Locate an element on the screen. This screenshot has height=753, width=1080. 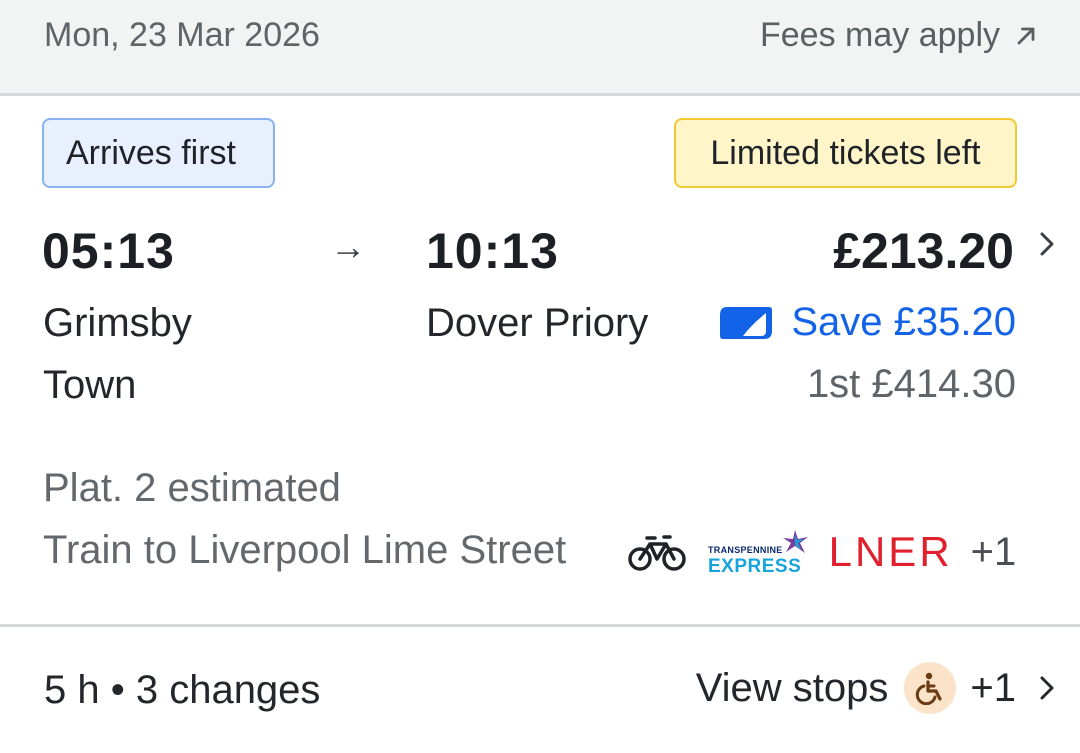
more-operators-count: +1 is located at coordinates (993, 551).